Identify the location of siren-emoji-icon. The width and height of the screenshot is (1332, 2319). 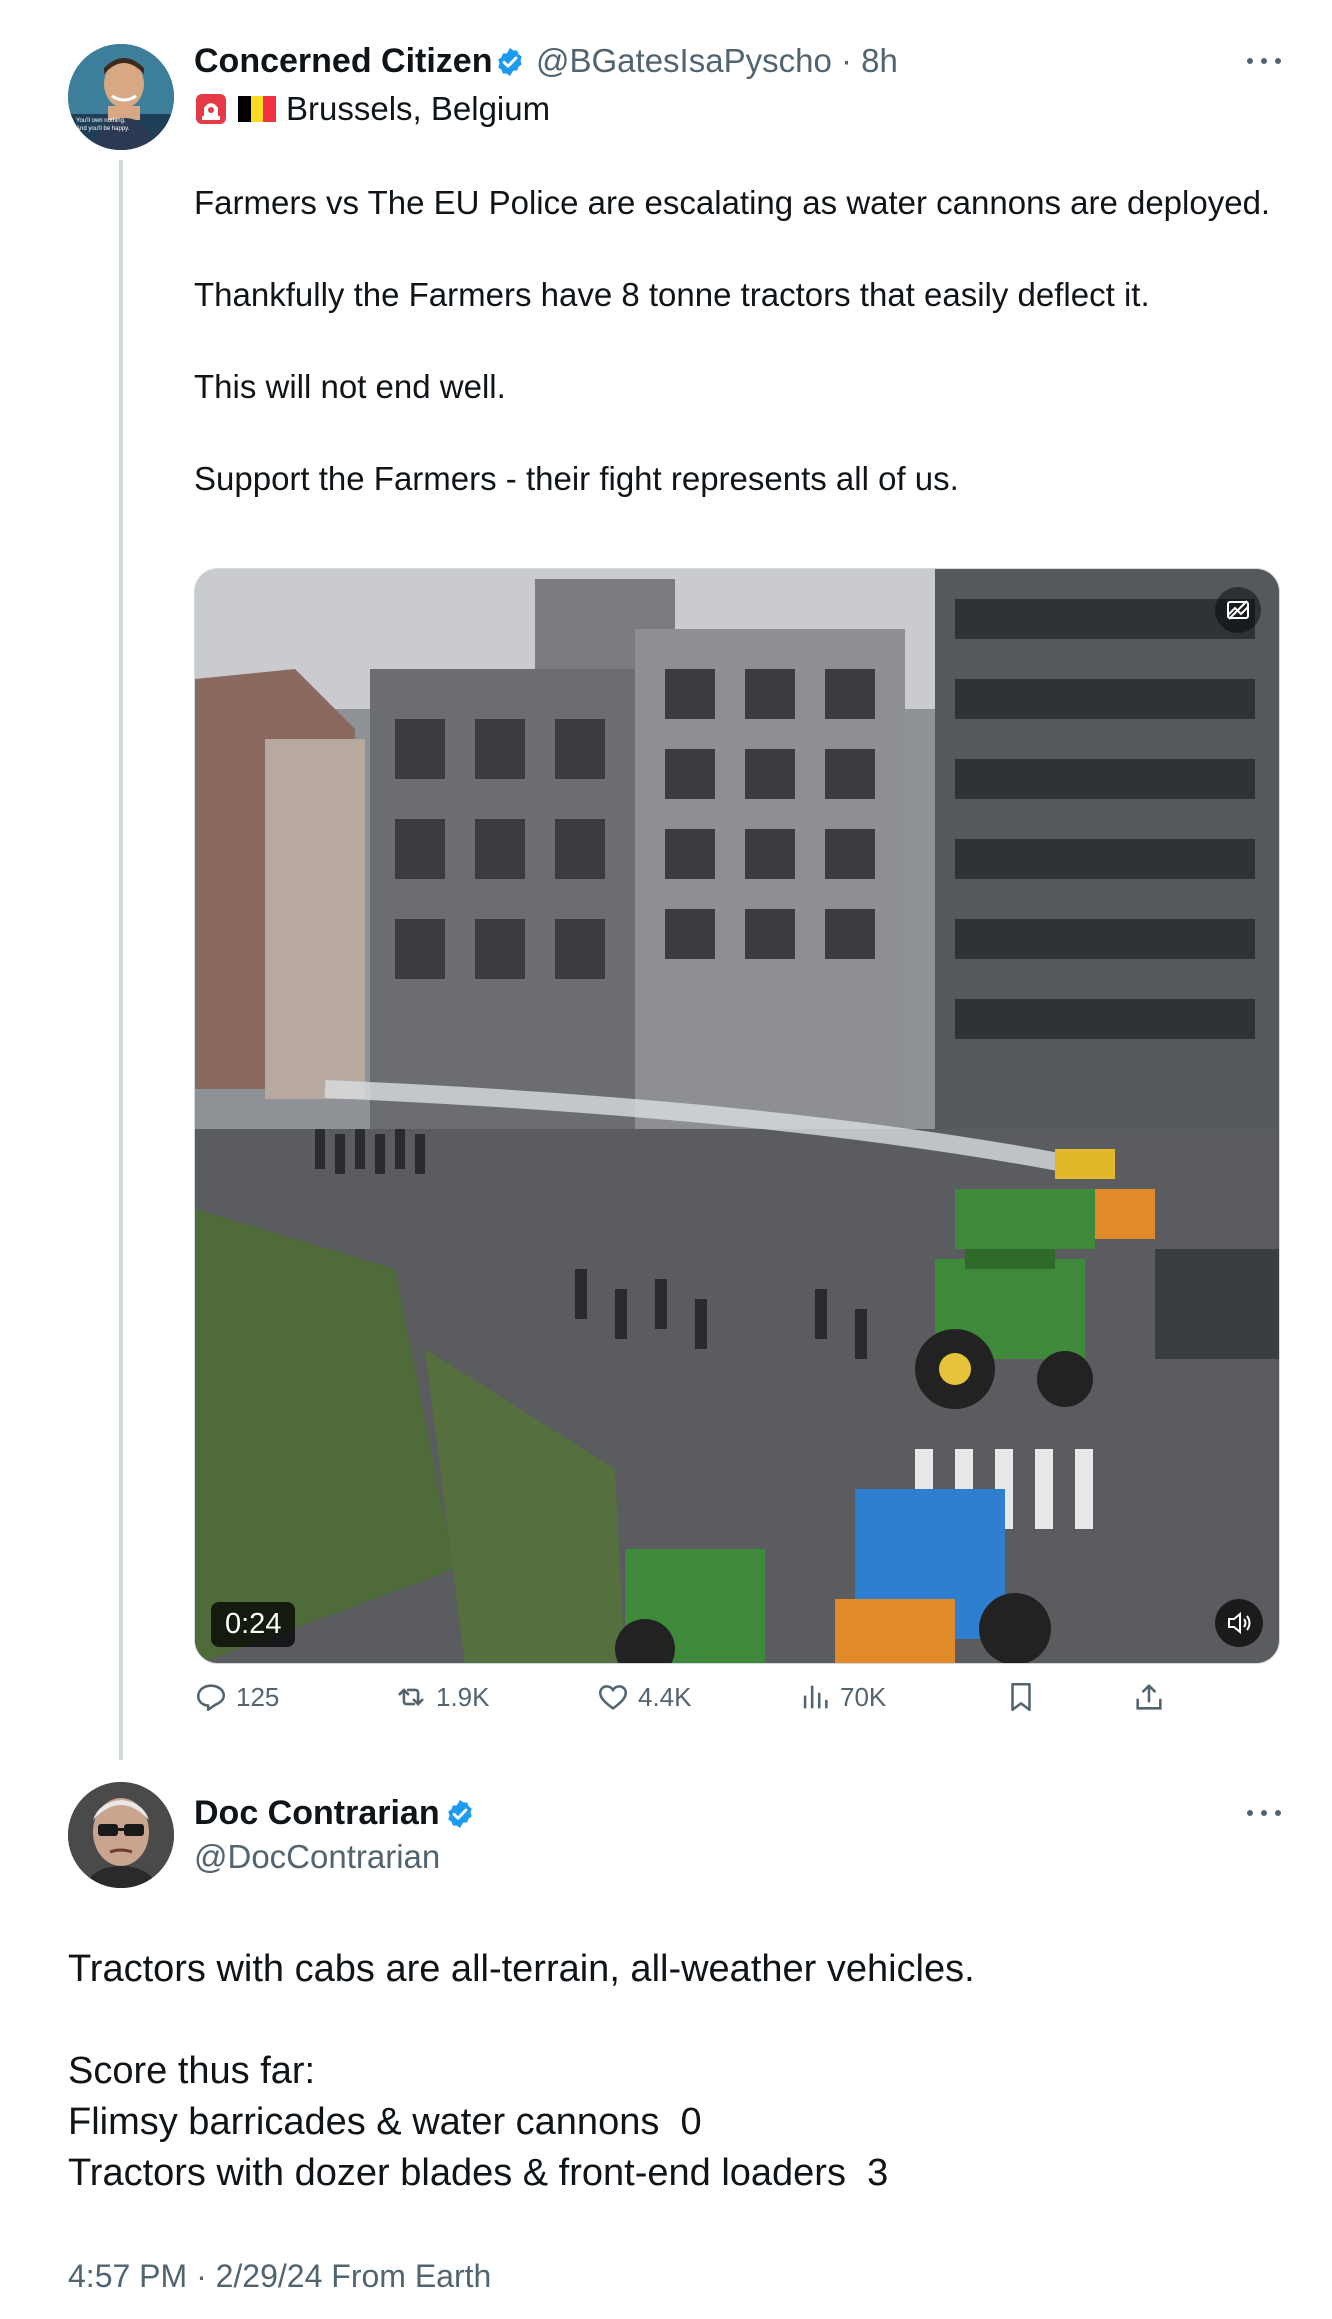
(211, 109).